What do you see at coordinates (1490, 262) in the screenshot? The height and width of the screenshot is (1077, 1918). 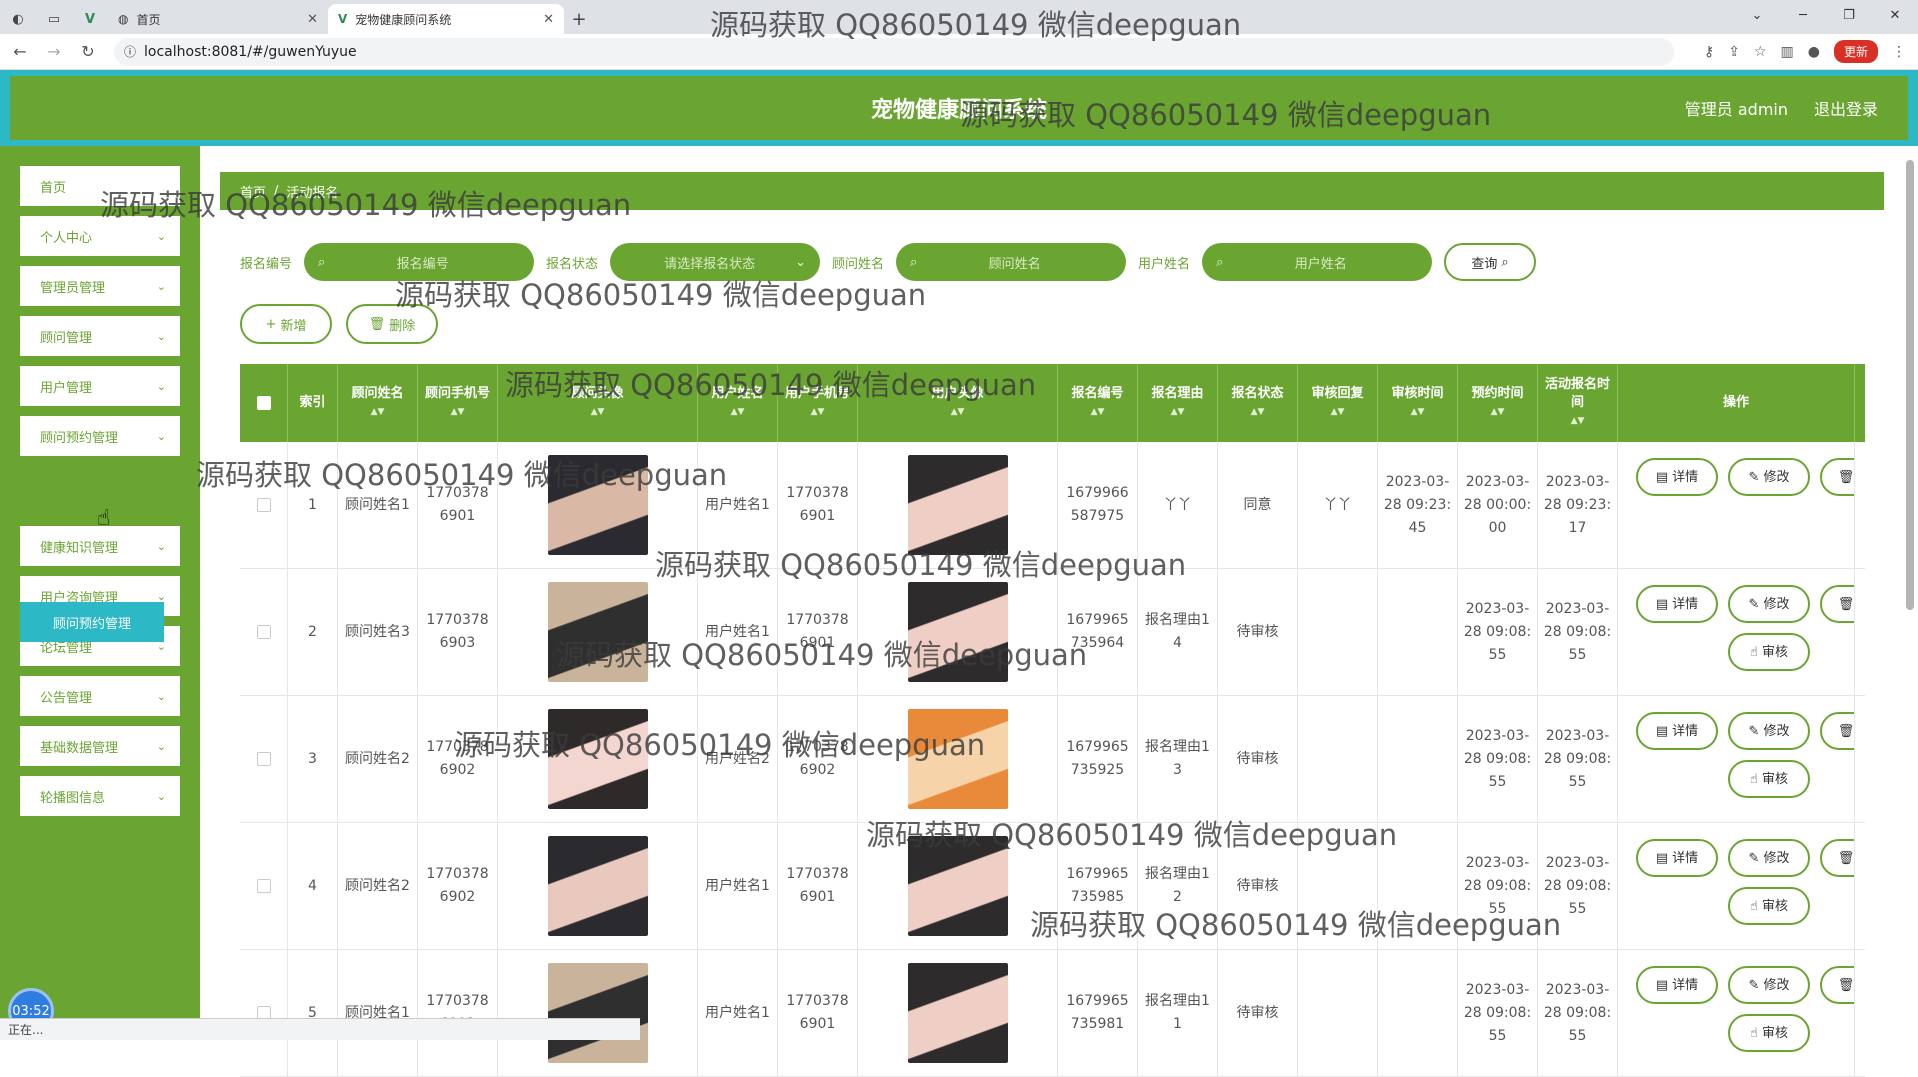 I see `query-button: 查询 ⌕` at bounding box center [1490, 262].